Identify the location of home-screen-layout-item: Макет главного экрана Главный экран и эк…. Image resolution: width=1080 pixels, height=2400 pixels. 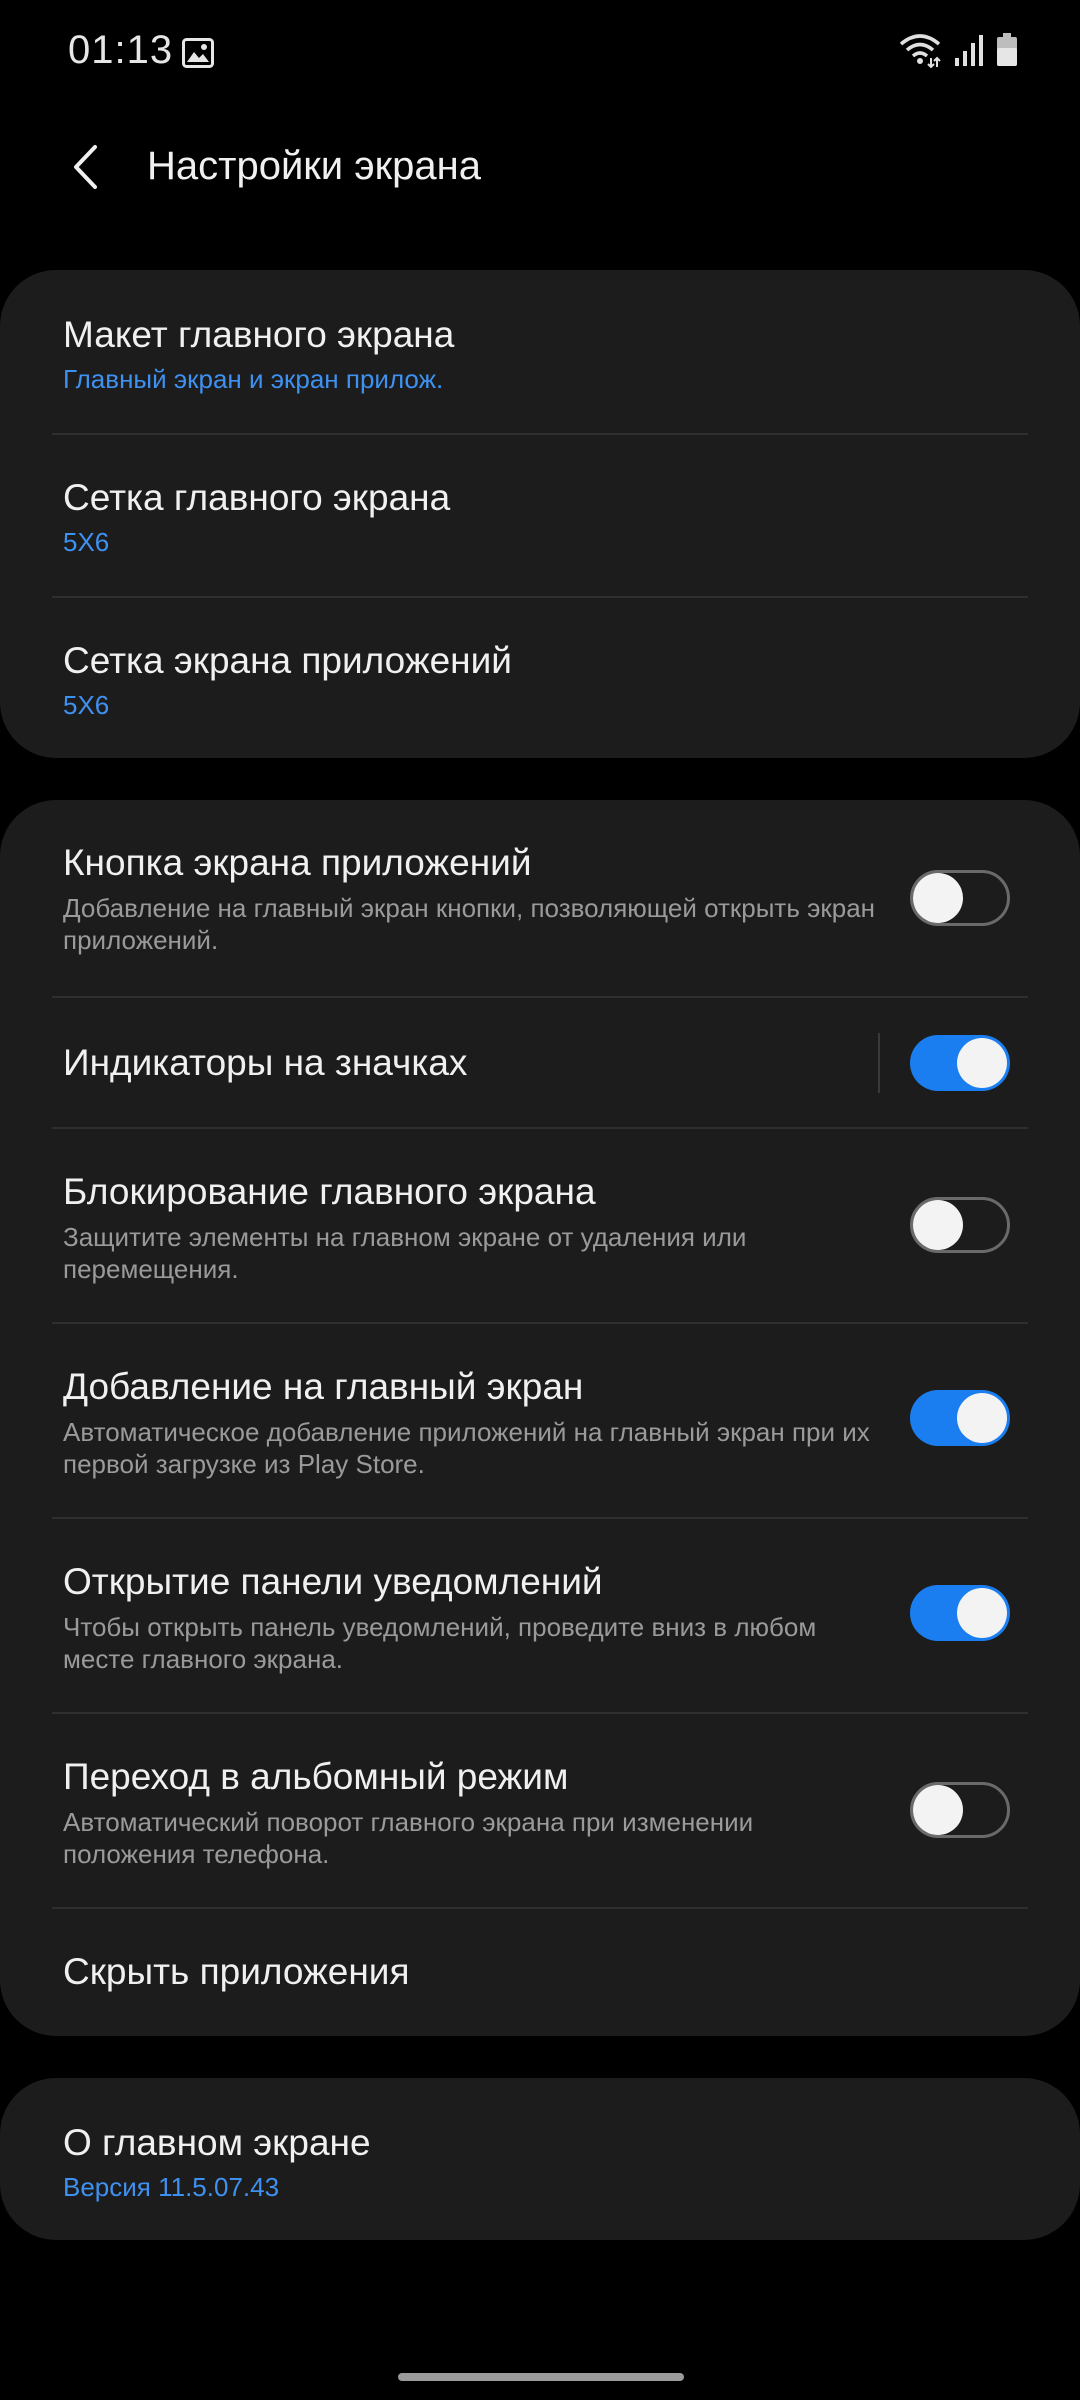
(540, 352).